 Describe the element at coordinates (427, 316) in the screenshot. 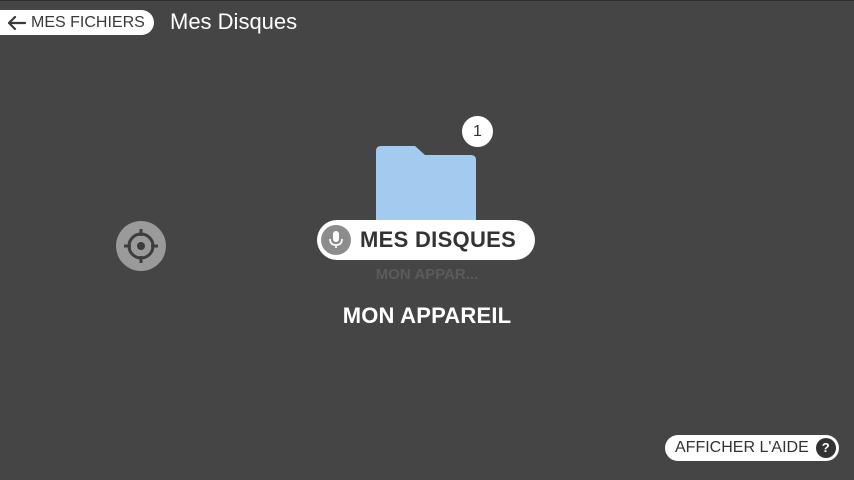

I see `device-item-label: MON APPAREIL` at that location.